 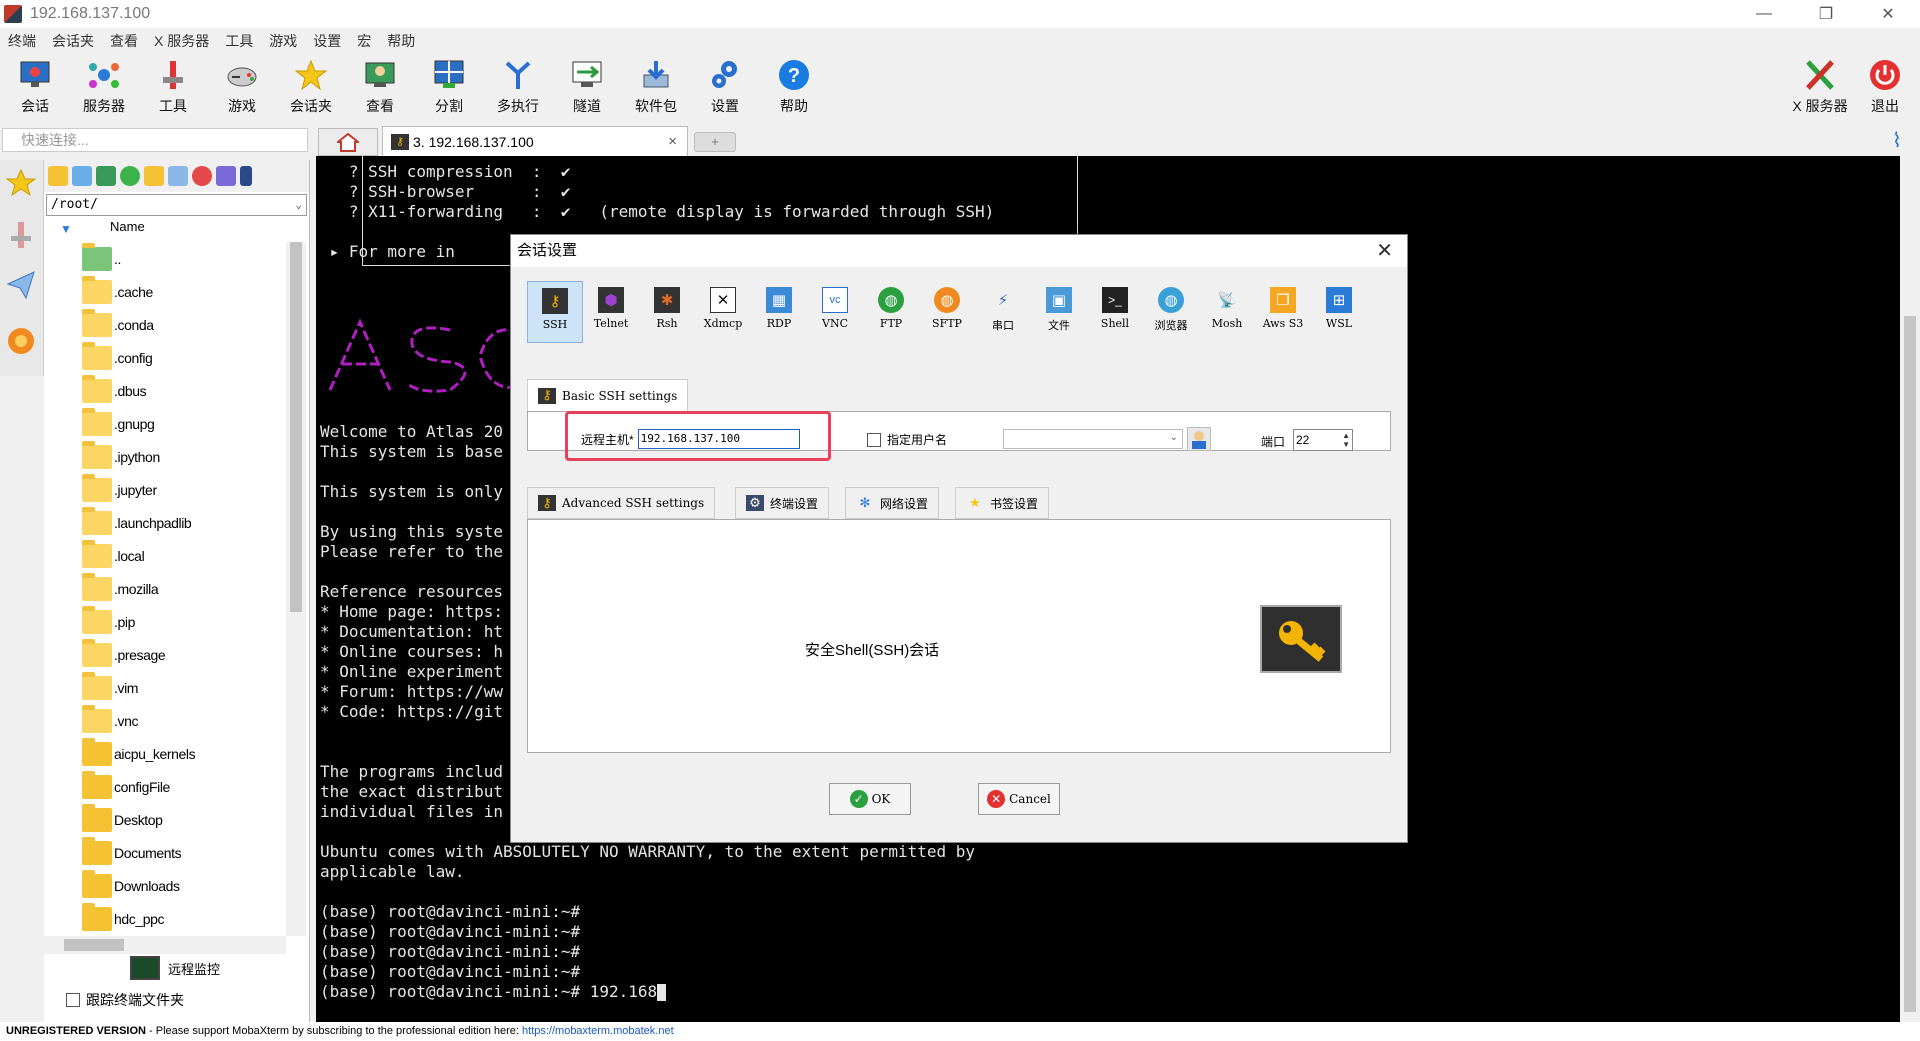 What do you see at coordinates (1384, 251) in the screenshot?
I see `dialog-close-button: ✕` at bounding box center [1384, 251].